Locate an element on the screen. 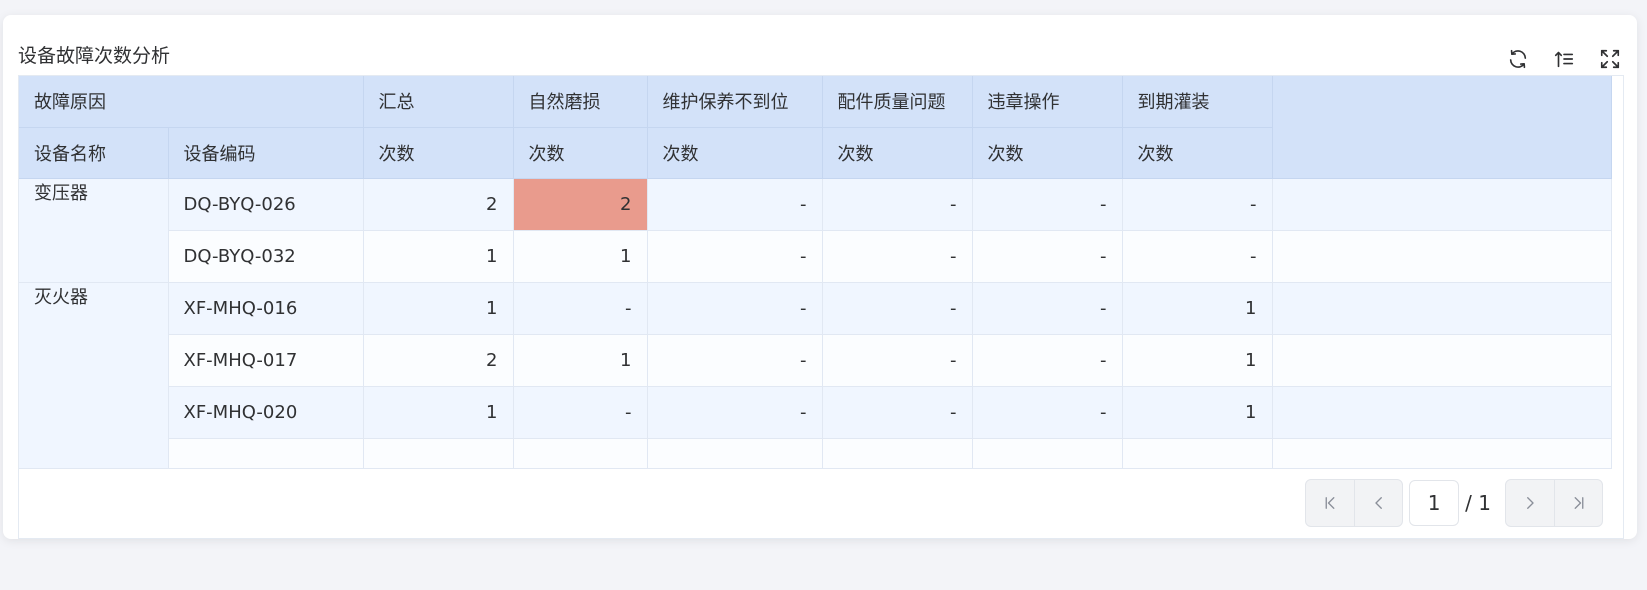  header-count-1: 次数 is located at coordinates (735, 153).